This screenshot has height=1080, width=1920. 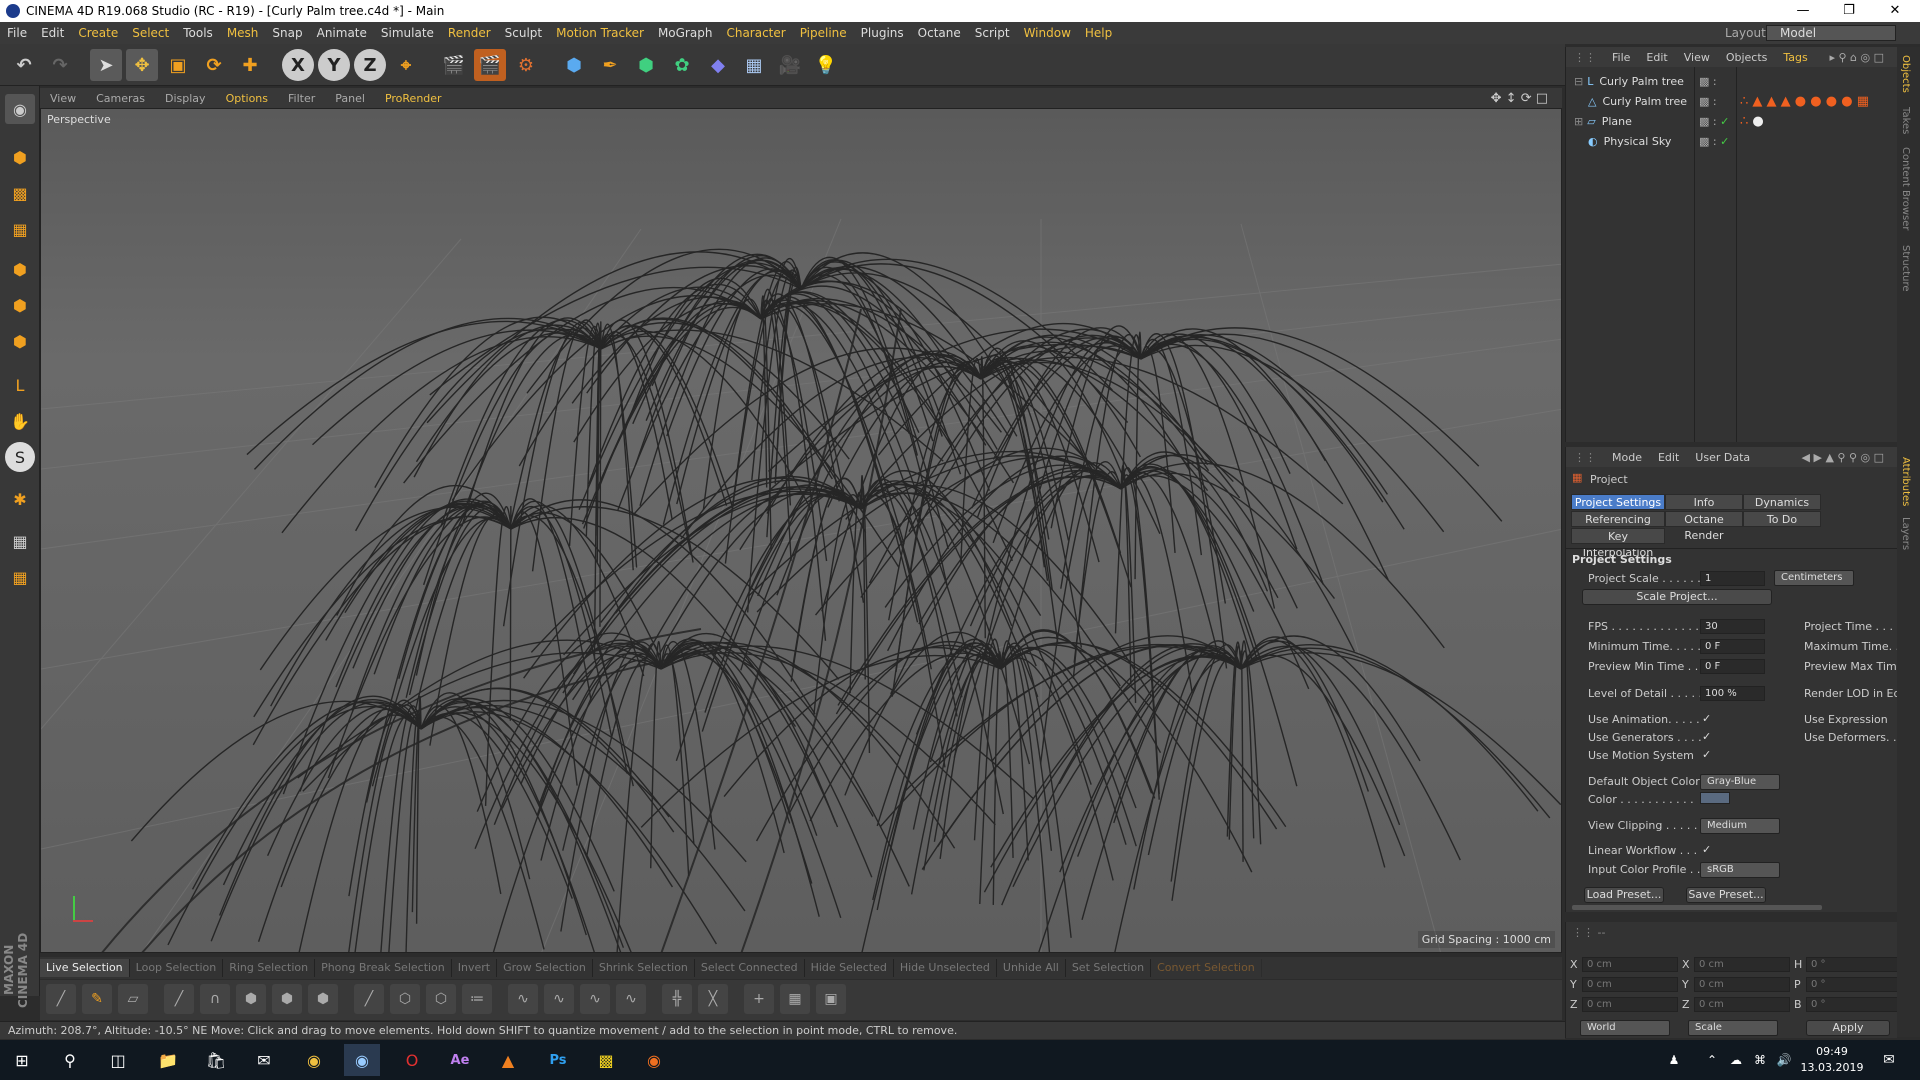 I want to click on side-tab-content-browser: Content Browser, so click(x=1905, y=188).